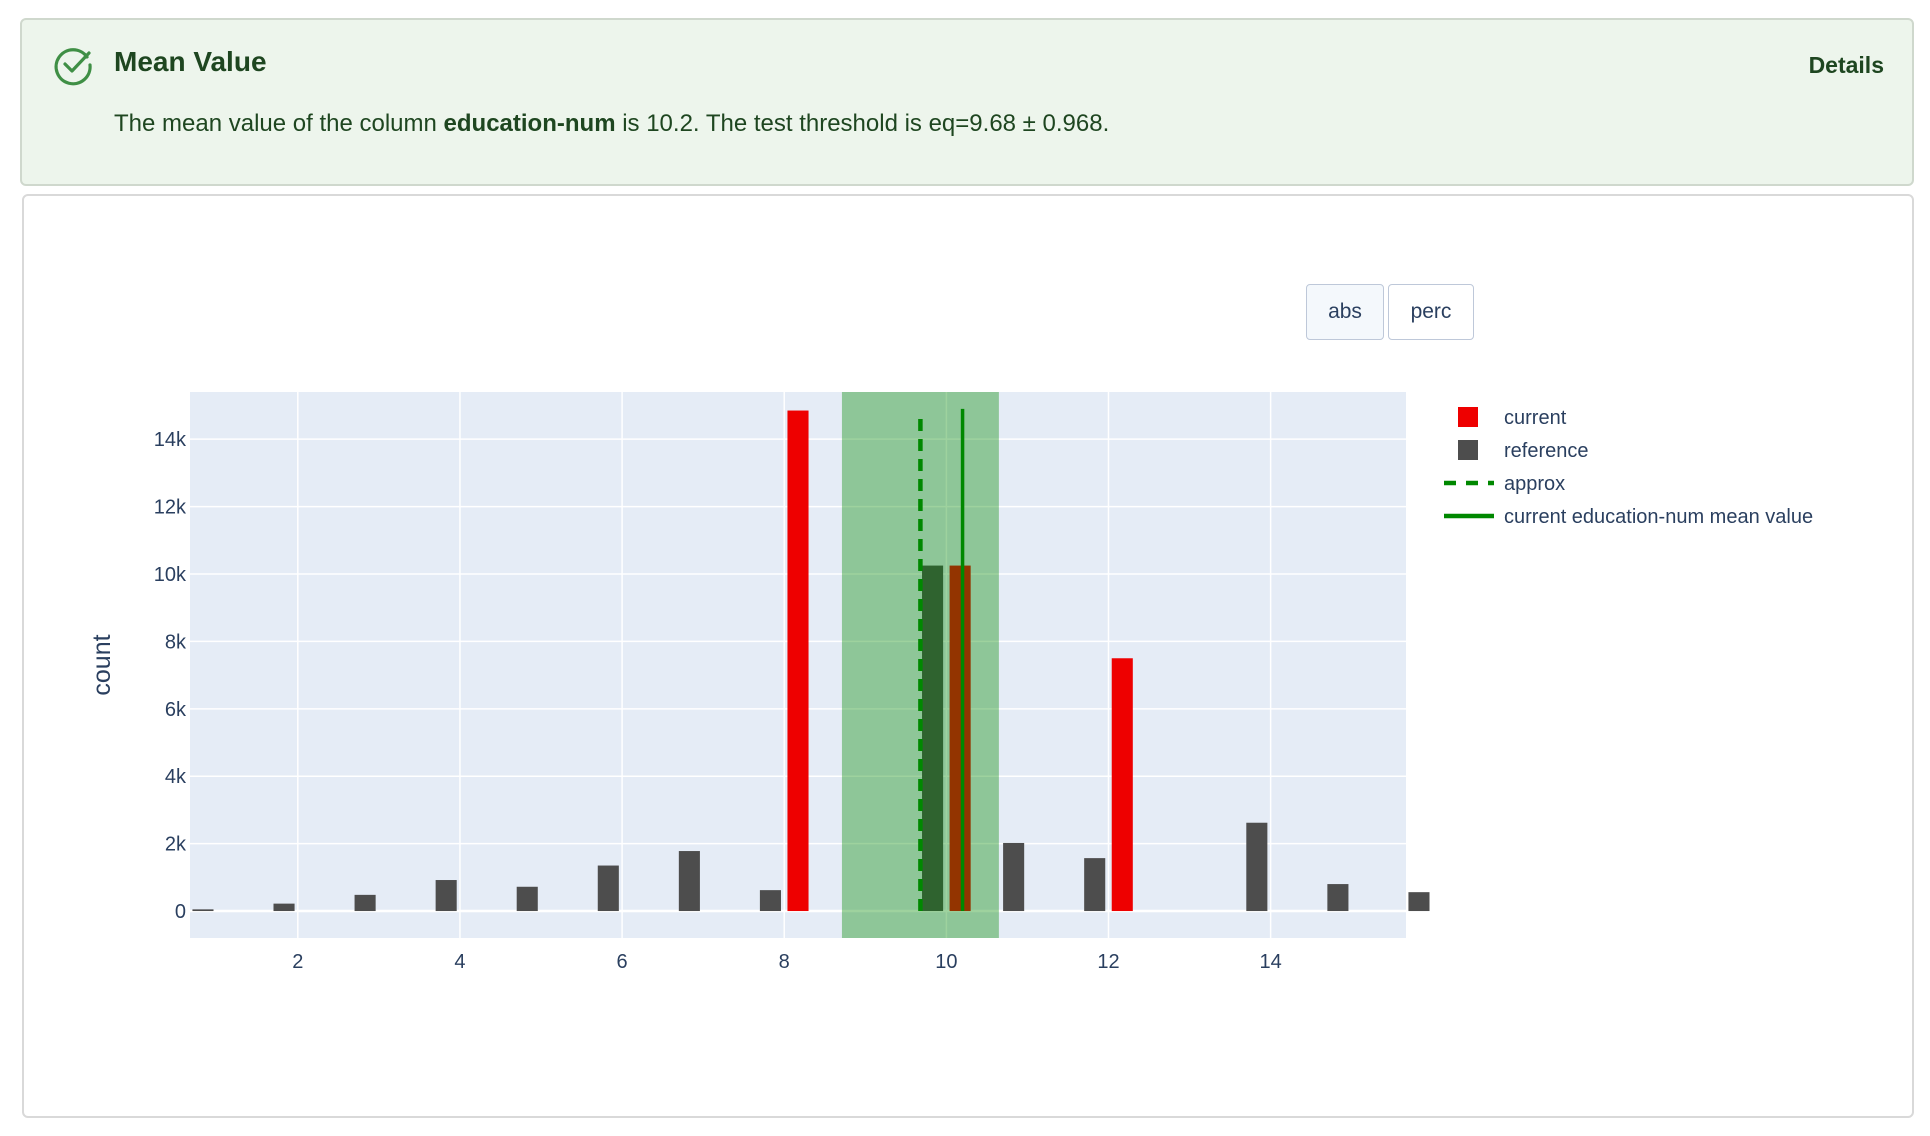  What do you see at coordinates (297, 962) in the screenshot?
I see `x-tick-label: 2` at bounding box center [297, 962].